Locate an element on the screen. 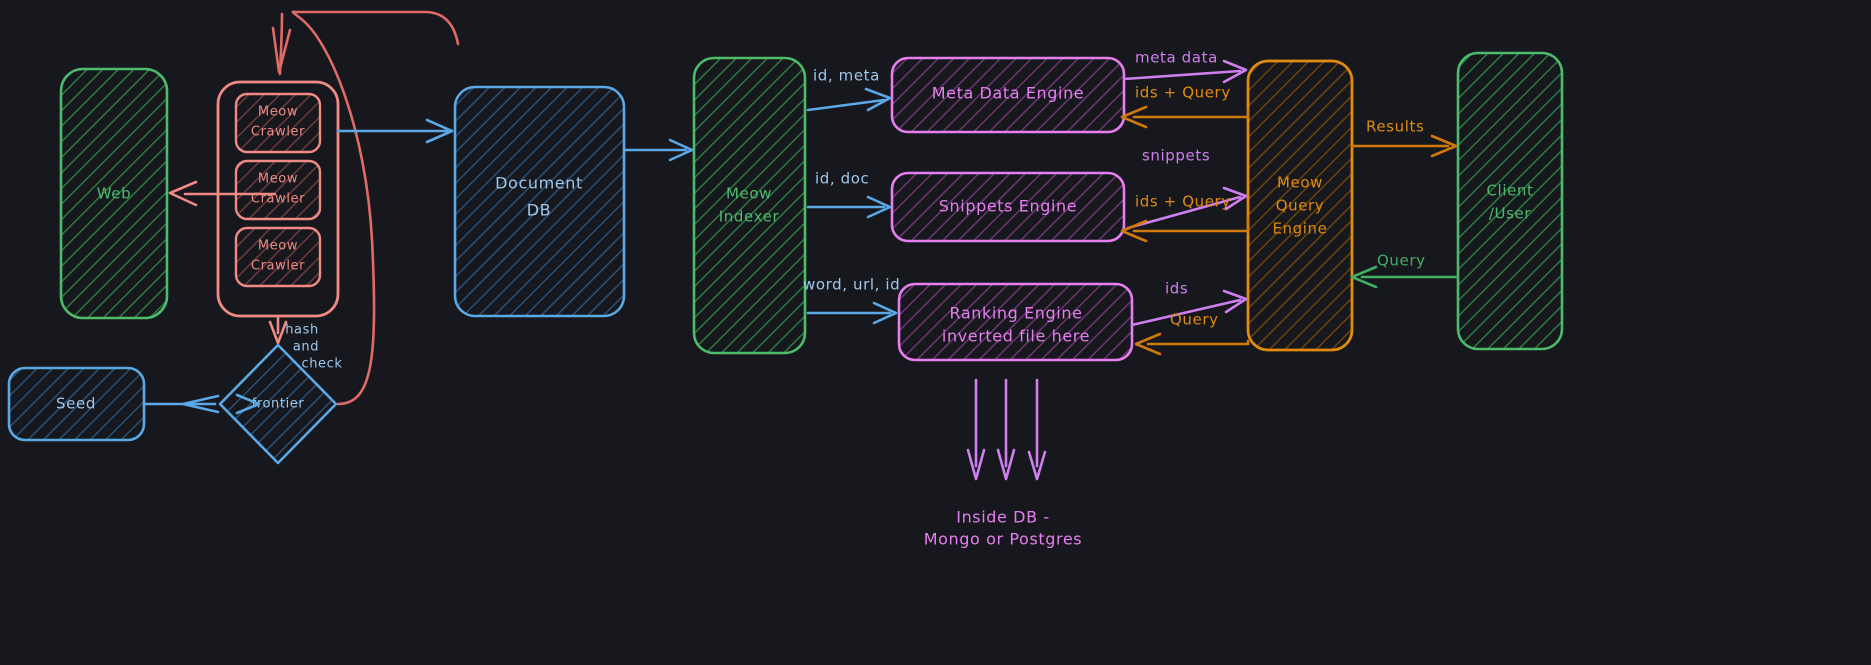 The image size is (1871, 665). edge-label-query-green: Query is located at coordinates (1401, 261).